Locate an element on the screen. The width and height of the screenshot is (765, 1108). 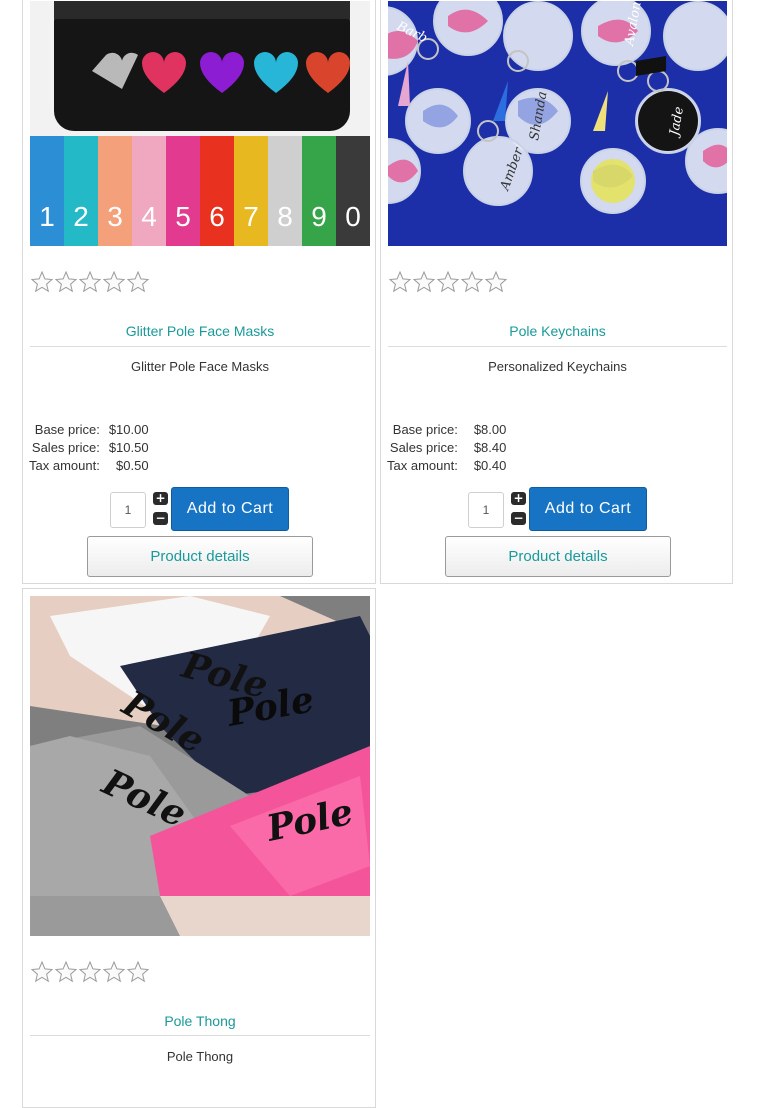
swatch-number: 2 is located at coordinates (81, 216).